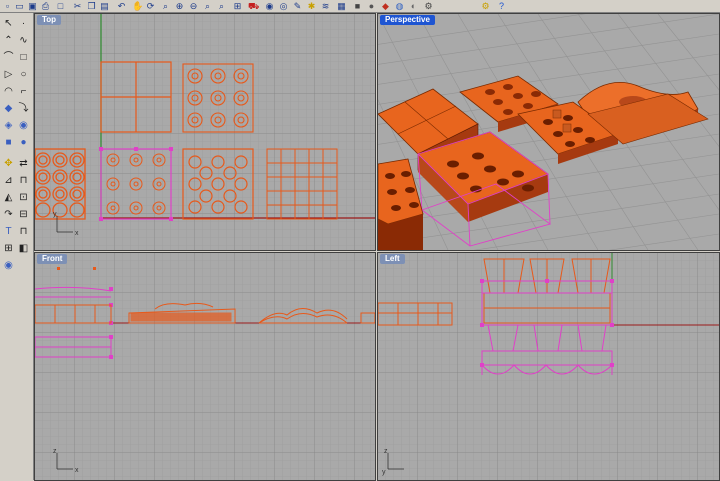  I want to click on zoom-selected-icon: ⌕, so click(221, 6).